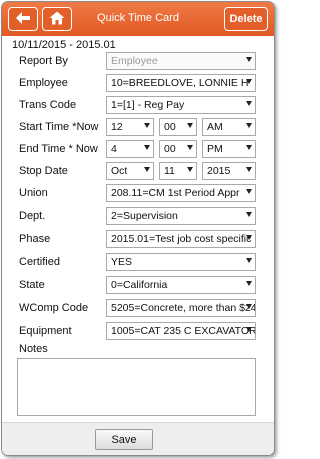  Describe the element at coordinates (130, 149) in the screenshot. I see `end-hour-select: 4` at that location.